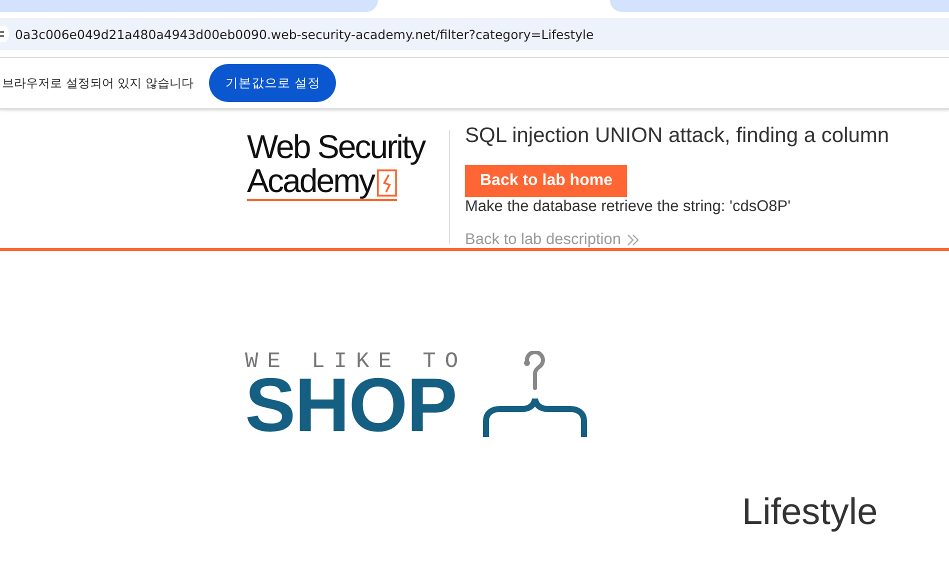 This screenshot has height=570, width=949. Describe the element at coordinates (628, 207) in the screenshot. I see `lab-description: Make the database retrieve the string: 'cdsO8P'` at that location.